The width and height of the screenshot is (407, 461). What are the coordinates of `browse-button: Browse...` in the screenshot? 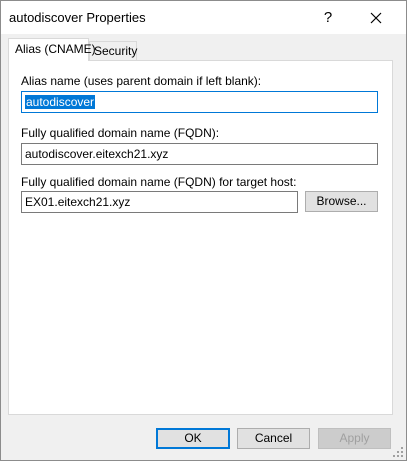 It's located at (341, 201).